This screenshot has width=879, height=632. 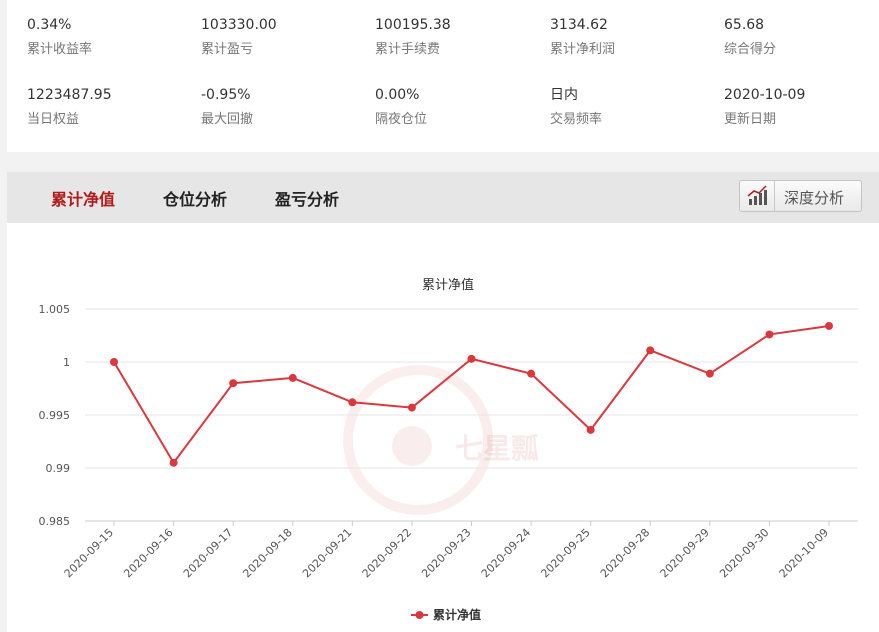 I want to click on x-tick-label: 2020-09-28, so click(x=625, y=553).